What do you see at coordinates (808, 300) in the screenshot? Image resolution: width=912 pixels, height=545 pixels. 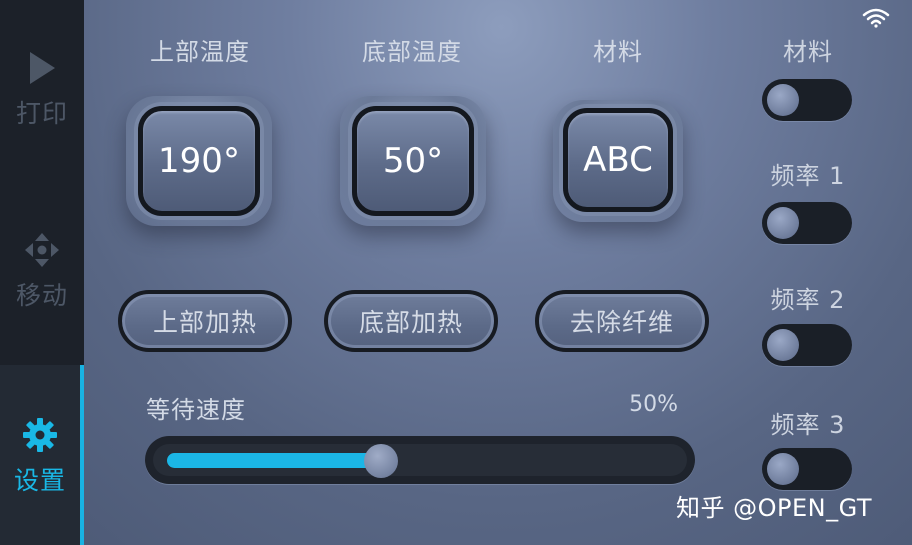 I see `toggle-label-frequency-2: 频率 2` at bounding box center [808, 300].